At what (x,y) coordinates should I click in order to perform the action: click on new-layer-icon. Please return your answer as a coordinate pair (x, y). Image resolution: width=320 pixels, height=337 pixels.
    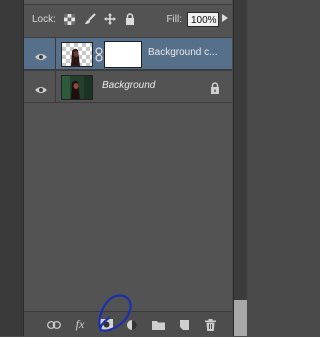
    Looking at the image, I should click on (184, 325).